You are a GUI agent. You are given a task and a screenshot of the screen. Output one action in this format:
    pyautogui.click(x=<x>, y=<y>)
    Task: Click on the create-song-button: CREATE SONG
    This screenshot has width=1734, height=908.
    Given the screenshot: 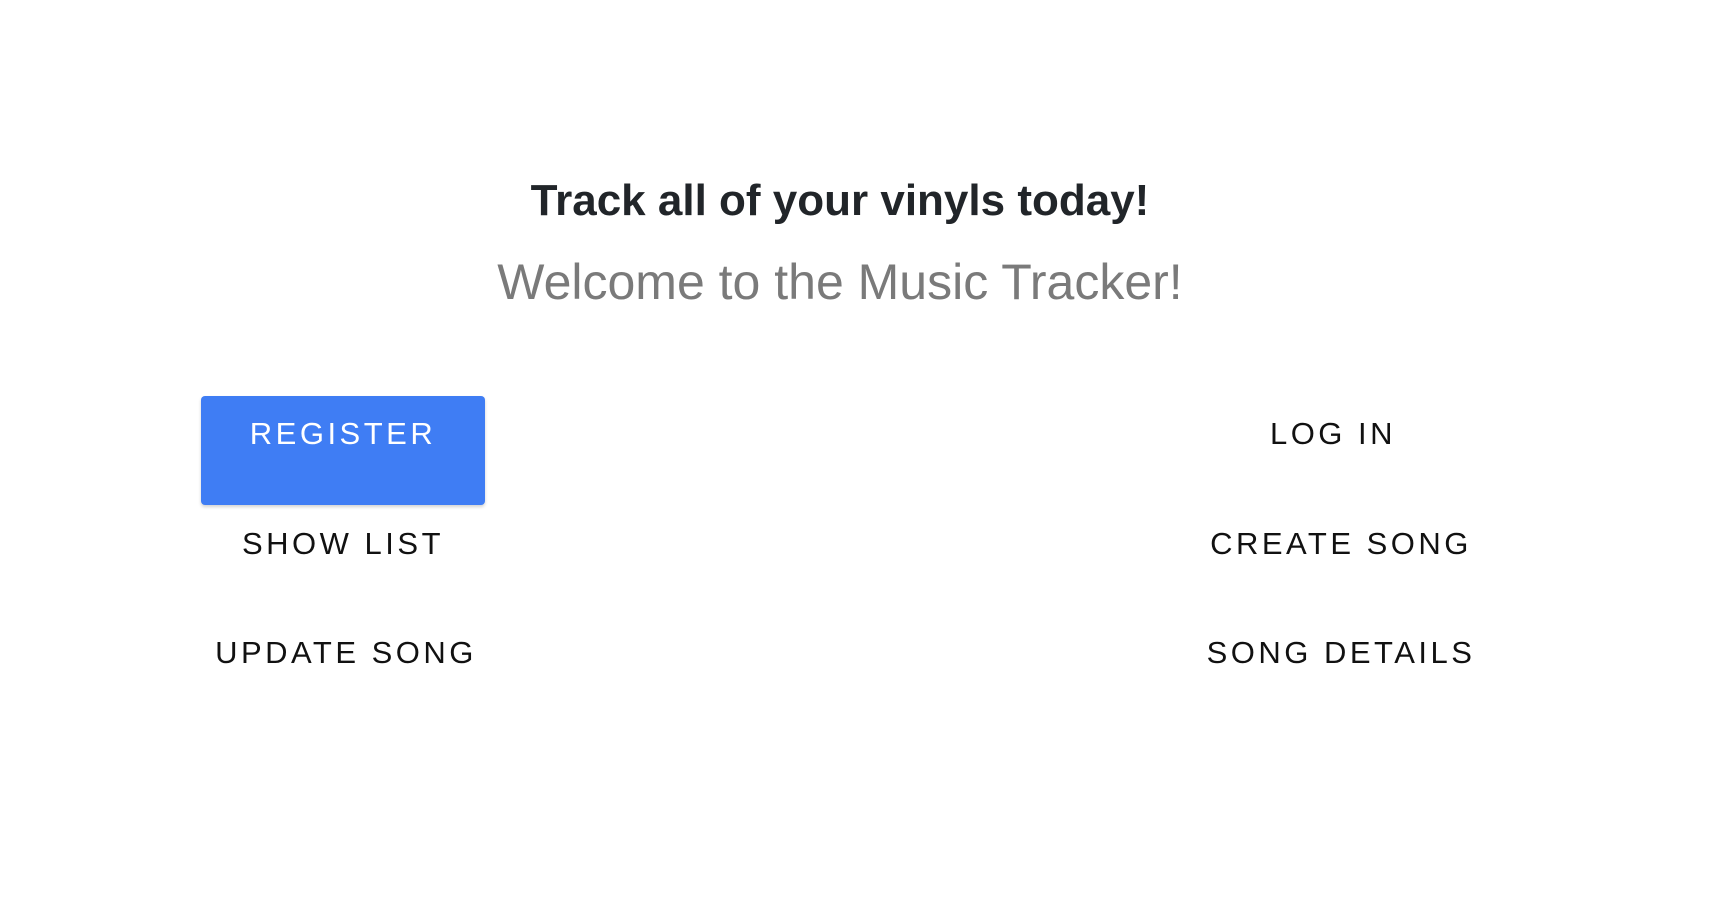 What is the action you would take?
    pyautogui.click(x=1341, y=560)
    